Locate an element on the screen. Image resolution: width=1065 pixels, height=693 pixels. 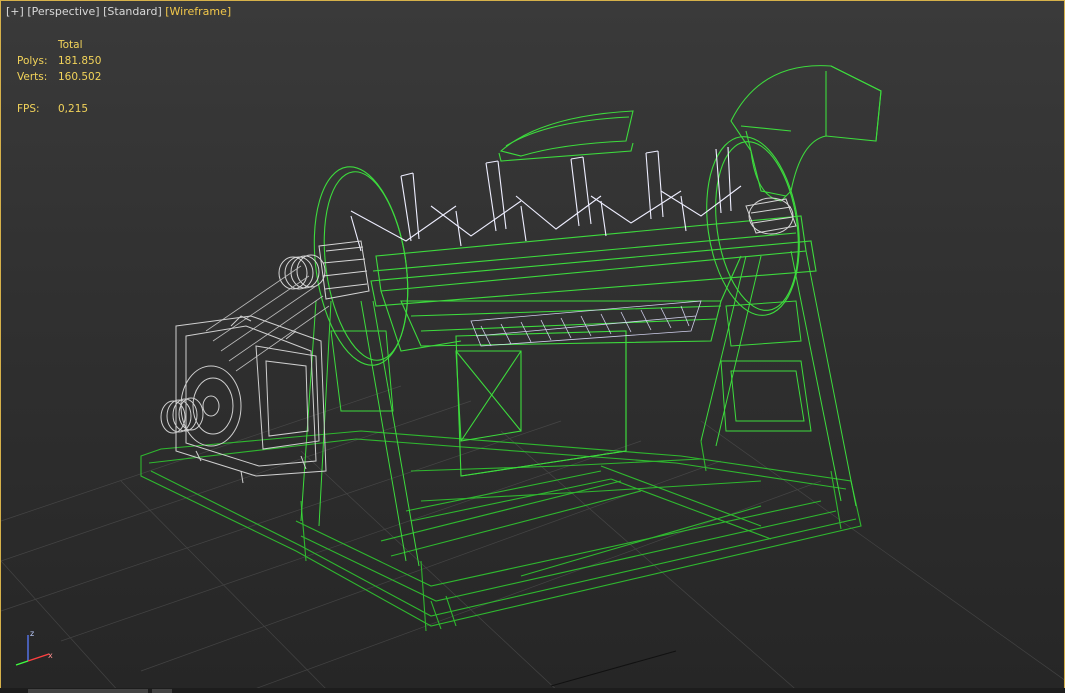
viewport-view-label: [Perspective] is located at coordinates (63, 11).